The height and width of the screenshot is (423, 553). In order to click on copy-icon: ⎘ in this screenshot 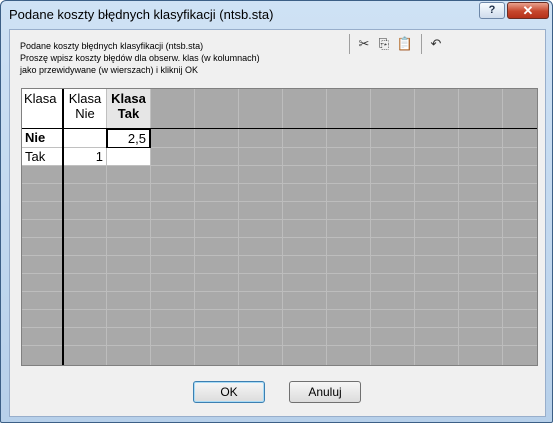, I will do `click(384, 44)`.